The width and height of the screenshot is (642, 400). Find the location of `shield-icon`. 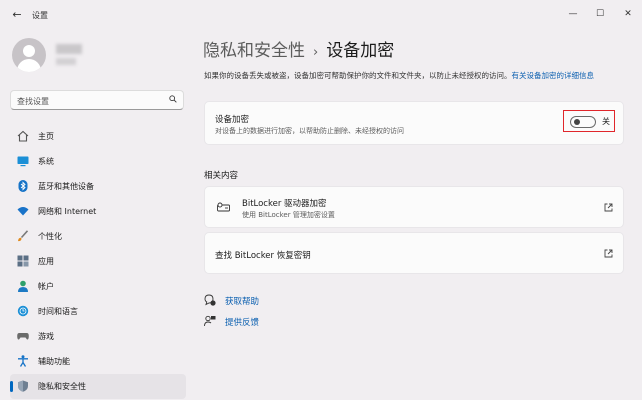

shield-icon is located at coordinates (23, 386).